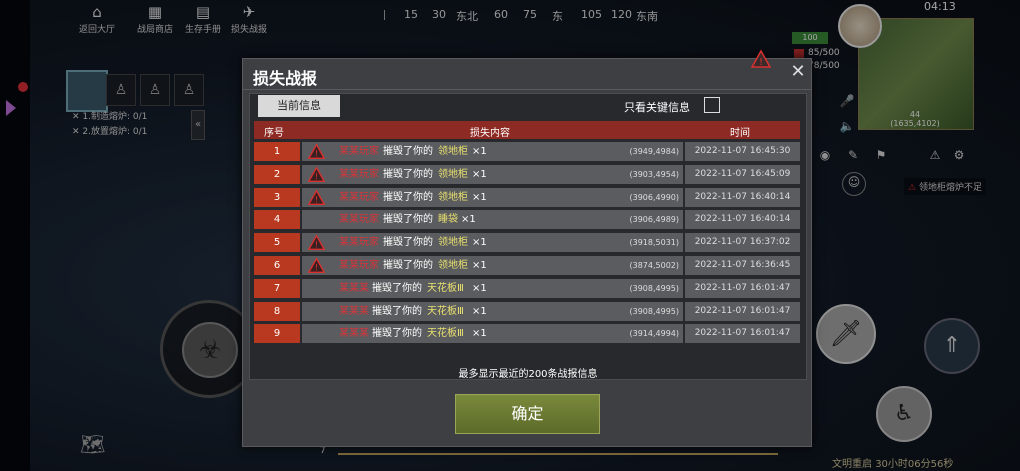 The height and width of the screenshot is (471, 1020). Describe the element at coordinates (527, 130) in the screenshot. I see `table-header: 序号 损失内容 时间` at that location.